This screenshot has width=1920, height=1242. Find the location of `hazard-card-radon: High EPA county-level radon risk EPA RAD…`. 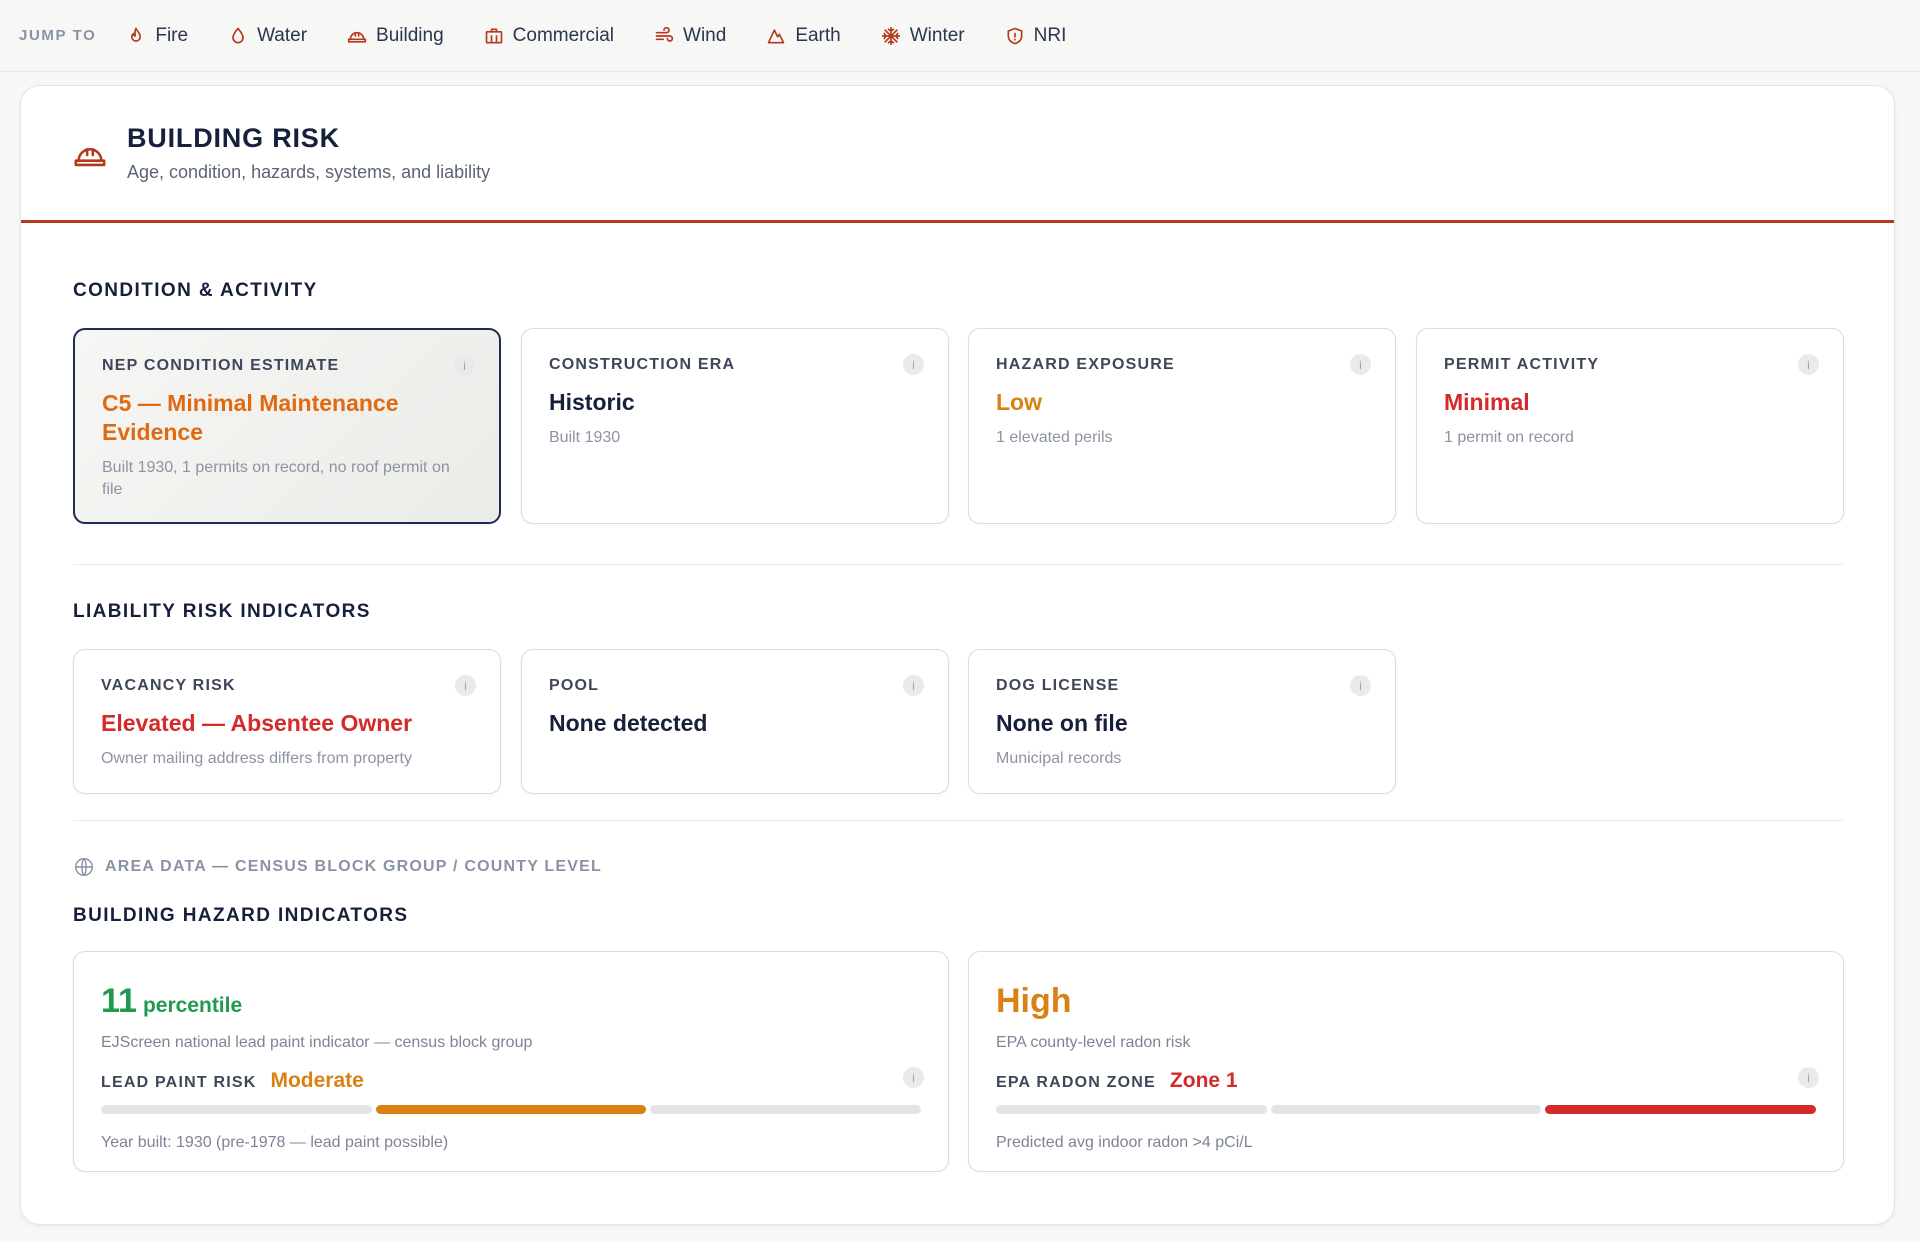

hazard-card-radon: High EPA county-level radon risk EPA RAD… is located at coordinates (1406, 1061).